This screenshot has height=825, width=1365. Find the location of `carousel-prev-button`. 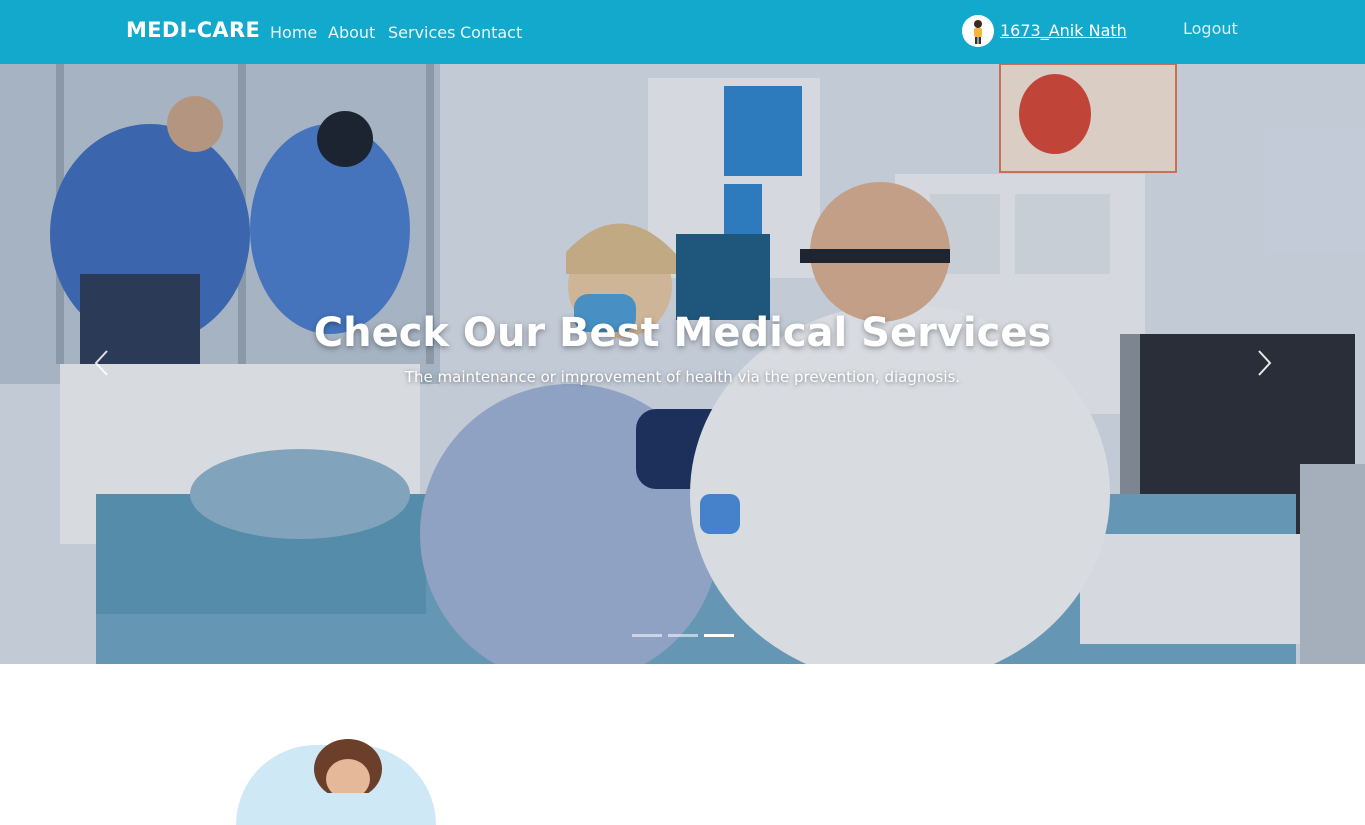

carousel-prev-button is located at coordinates (103, 363).